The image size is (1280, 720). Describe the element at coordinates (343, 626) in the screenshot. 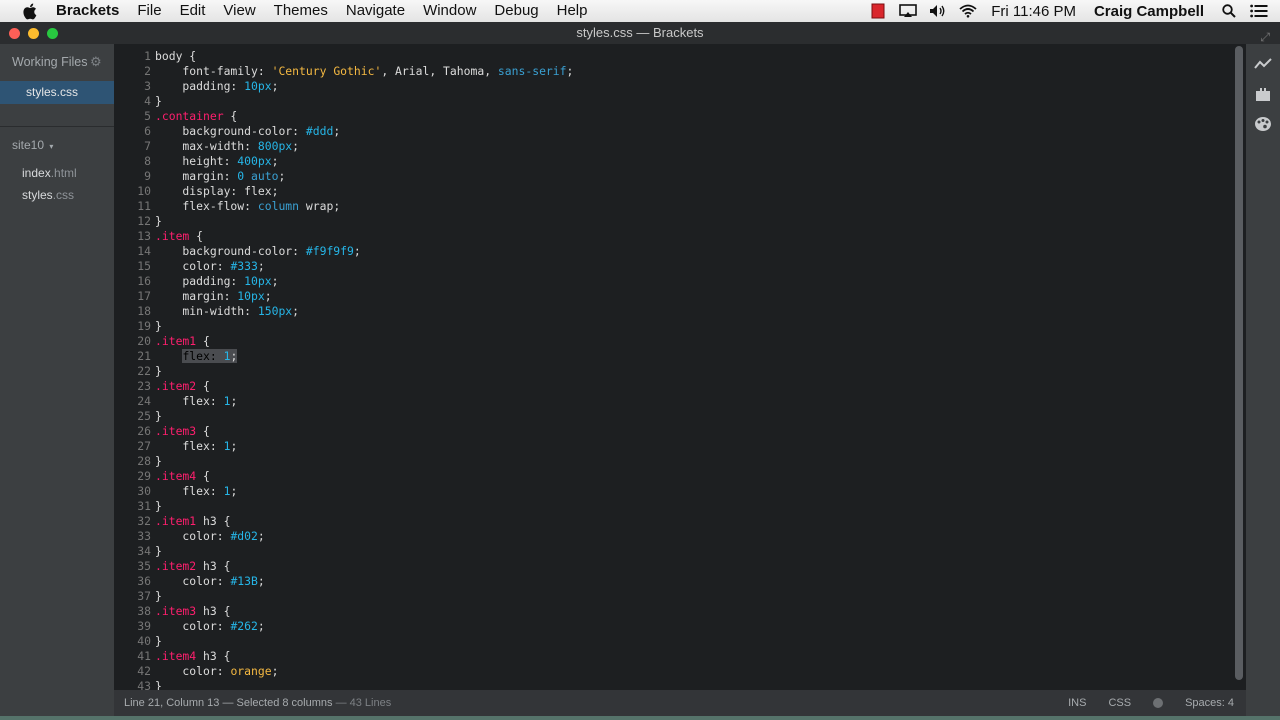

I see `code-line: 39 color: #262;` at that location.